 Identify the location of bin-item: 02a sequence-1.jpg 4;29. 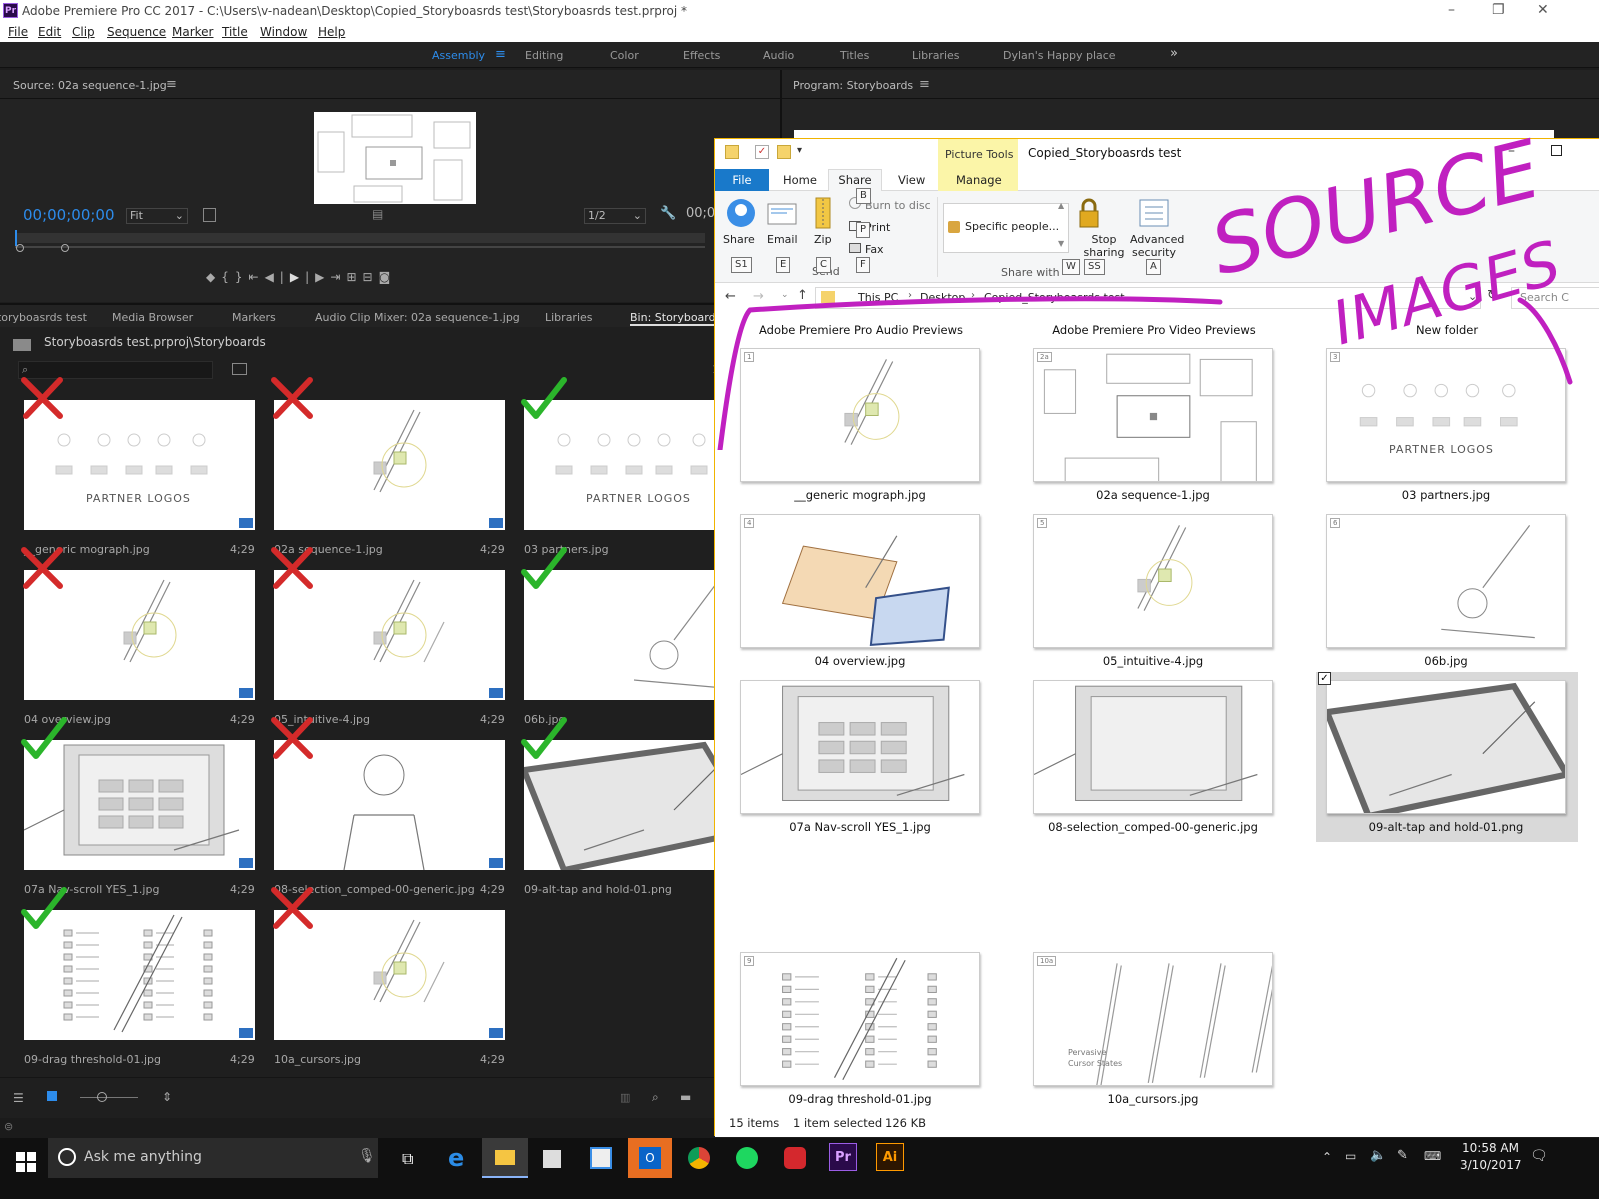
(392, 471).